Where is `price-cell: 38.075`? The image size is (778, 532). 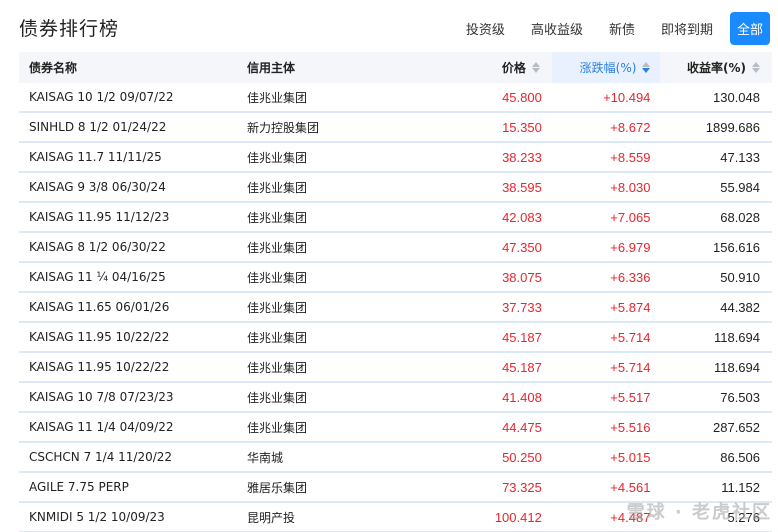 price-cell: 38.075 is located at coordinates (522, 277).